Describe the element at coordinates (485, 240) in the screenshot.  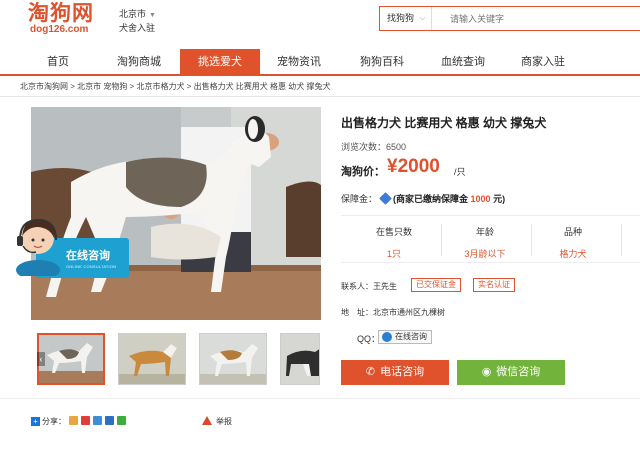
I see `spec-age: 年龄 3月龄以下` at that location.